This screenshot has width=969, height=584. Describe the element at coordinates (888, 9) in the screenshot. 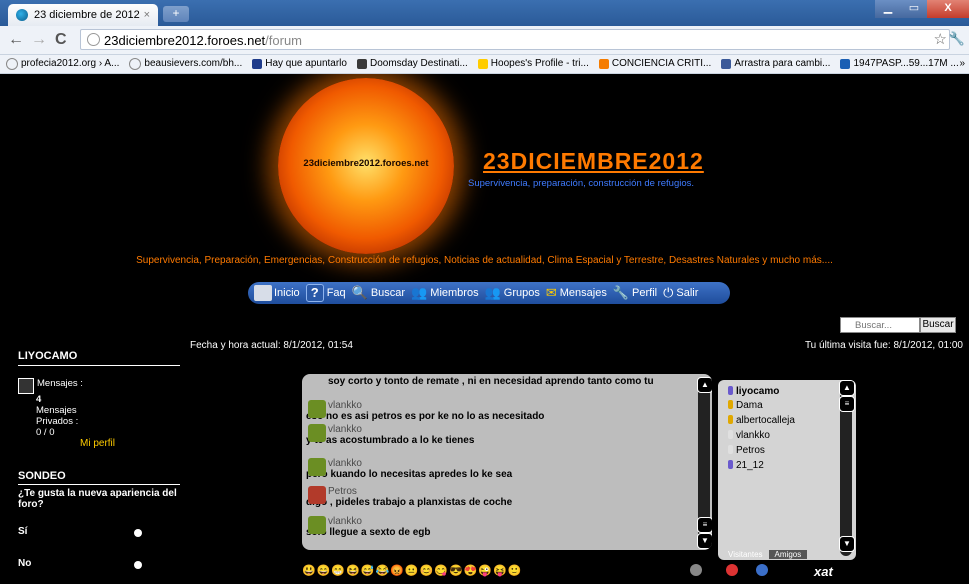

I see `minimize-button: ▁` at that location.